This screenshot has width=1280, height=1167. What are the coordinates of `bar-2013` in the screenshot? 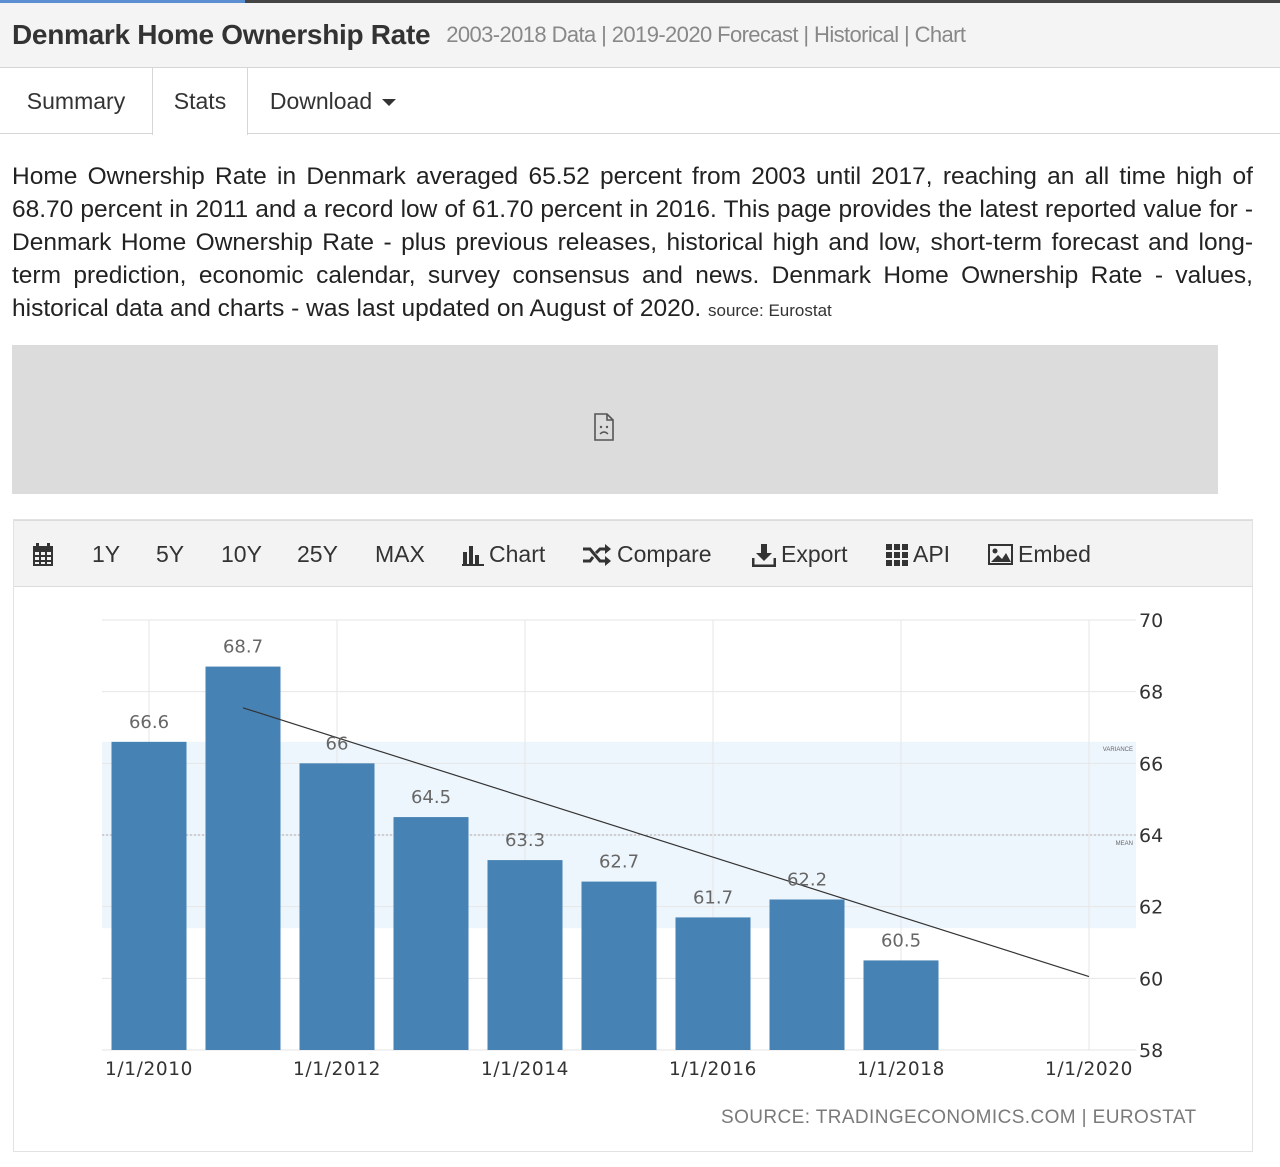 It's located at (431, 933).